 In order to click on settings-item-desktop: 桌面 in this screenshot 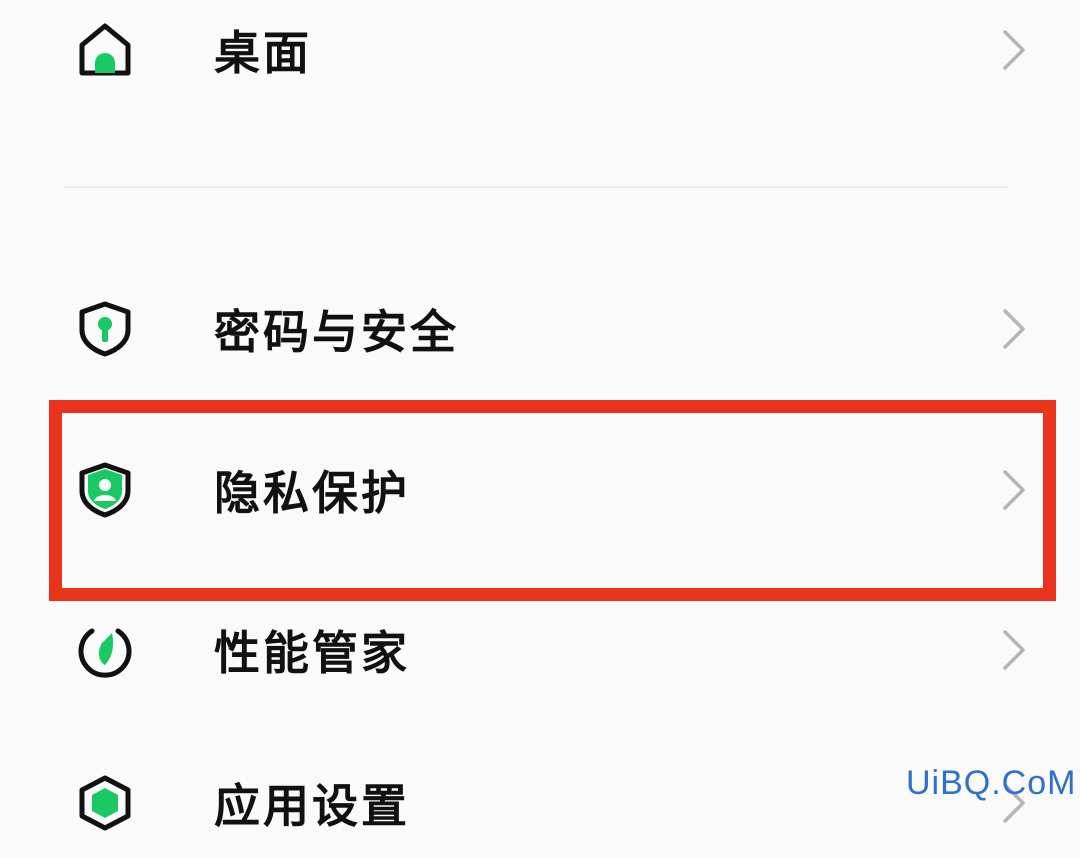, I will do `click(540, 52)`.